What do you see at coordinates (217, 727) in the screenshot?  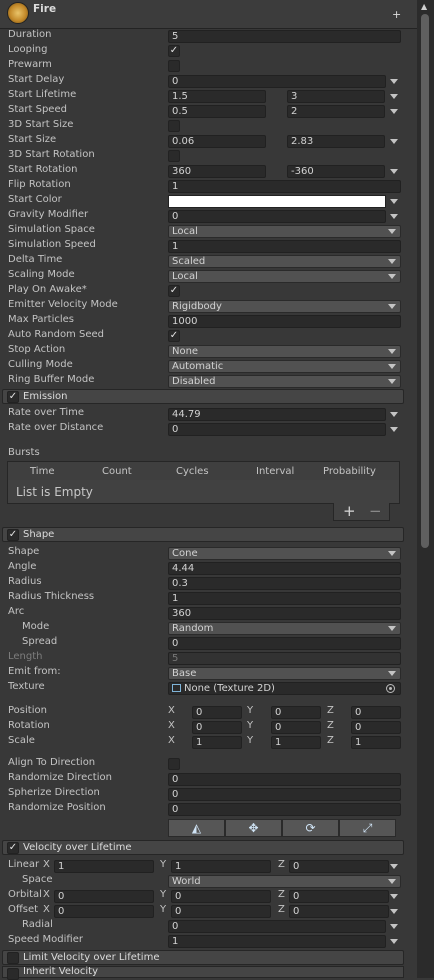 I see `rotation-x-field: 0` at bounding box center [217, 727].